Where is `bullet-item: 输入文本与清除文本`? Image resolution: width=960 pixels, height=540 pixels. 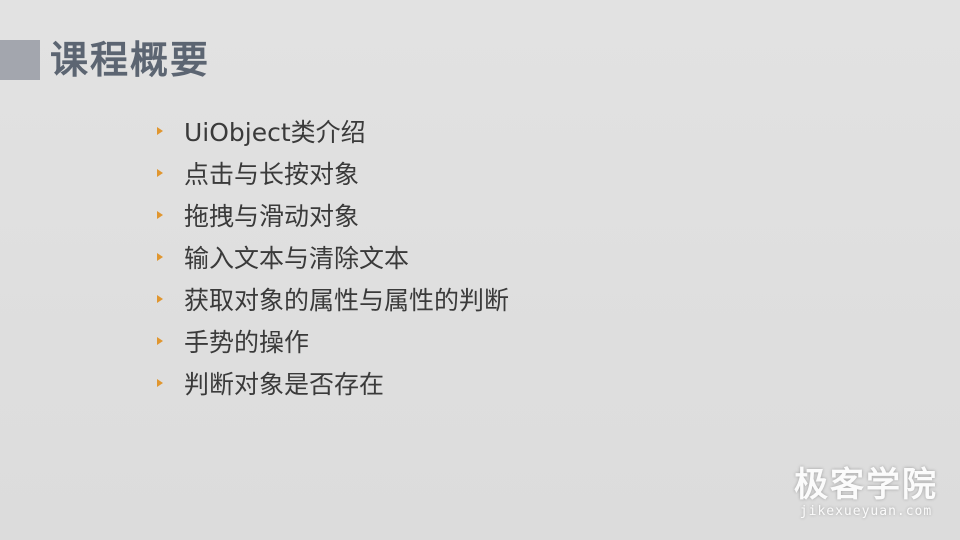
bullet-item: 输入文本与清除文本 is located at coordinates (332, 257).